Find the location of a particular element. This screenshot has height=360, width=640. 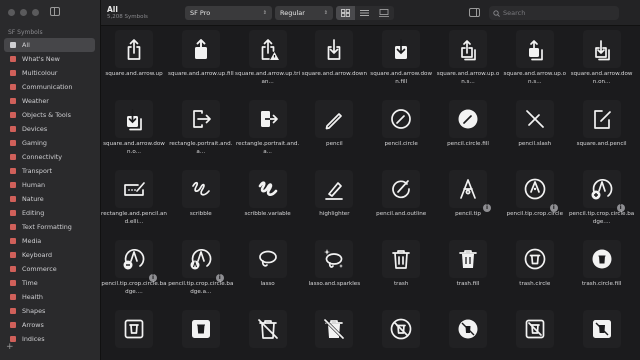

sidebar-item: Transport is located at coordinates (49, 171).